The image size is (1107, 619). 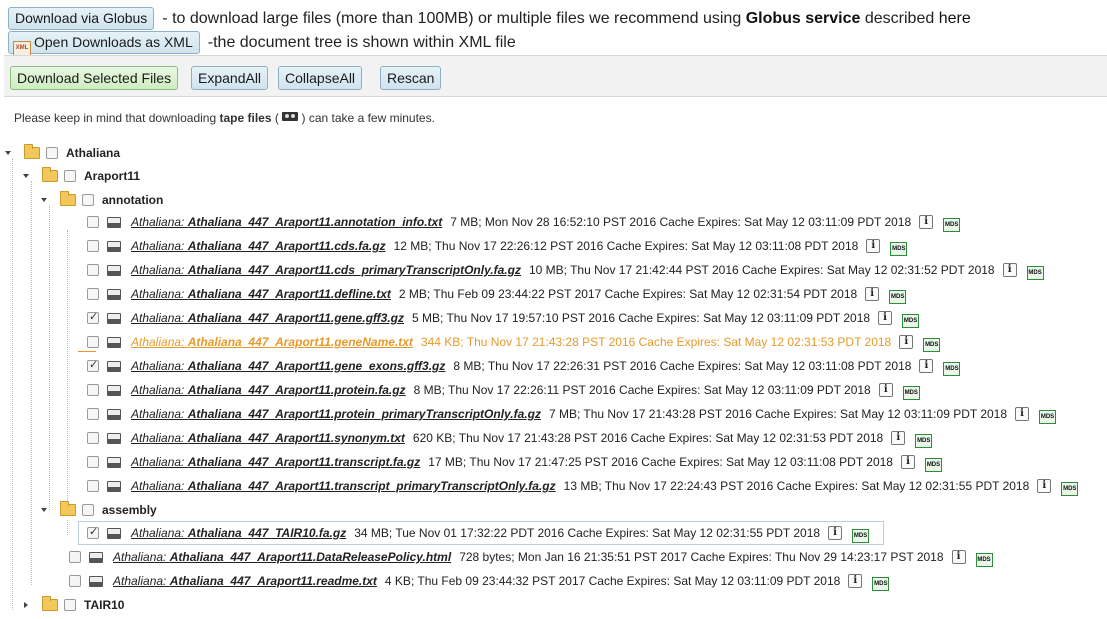 What do you see at coordinates (238, 533) in the screenshot?
I see `file-link: Athaliana: Athaliana_447_TAIR10.fa.gz` at bounding box center [238, 533].